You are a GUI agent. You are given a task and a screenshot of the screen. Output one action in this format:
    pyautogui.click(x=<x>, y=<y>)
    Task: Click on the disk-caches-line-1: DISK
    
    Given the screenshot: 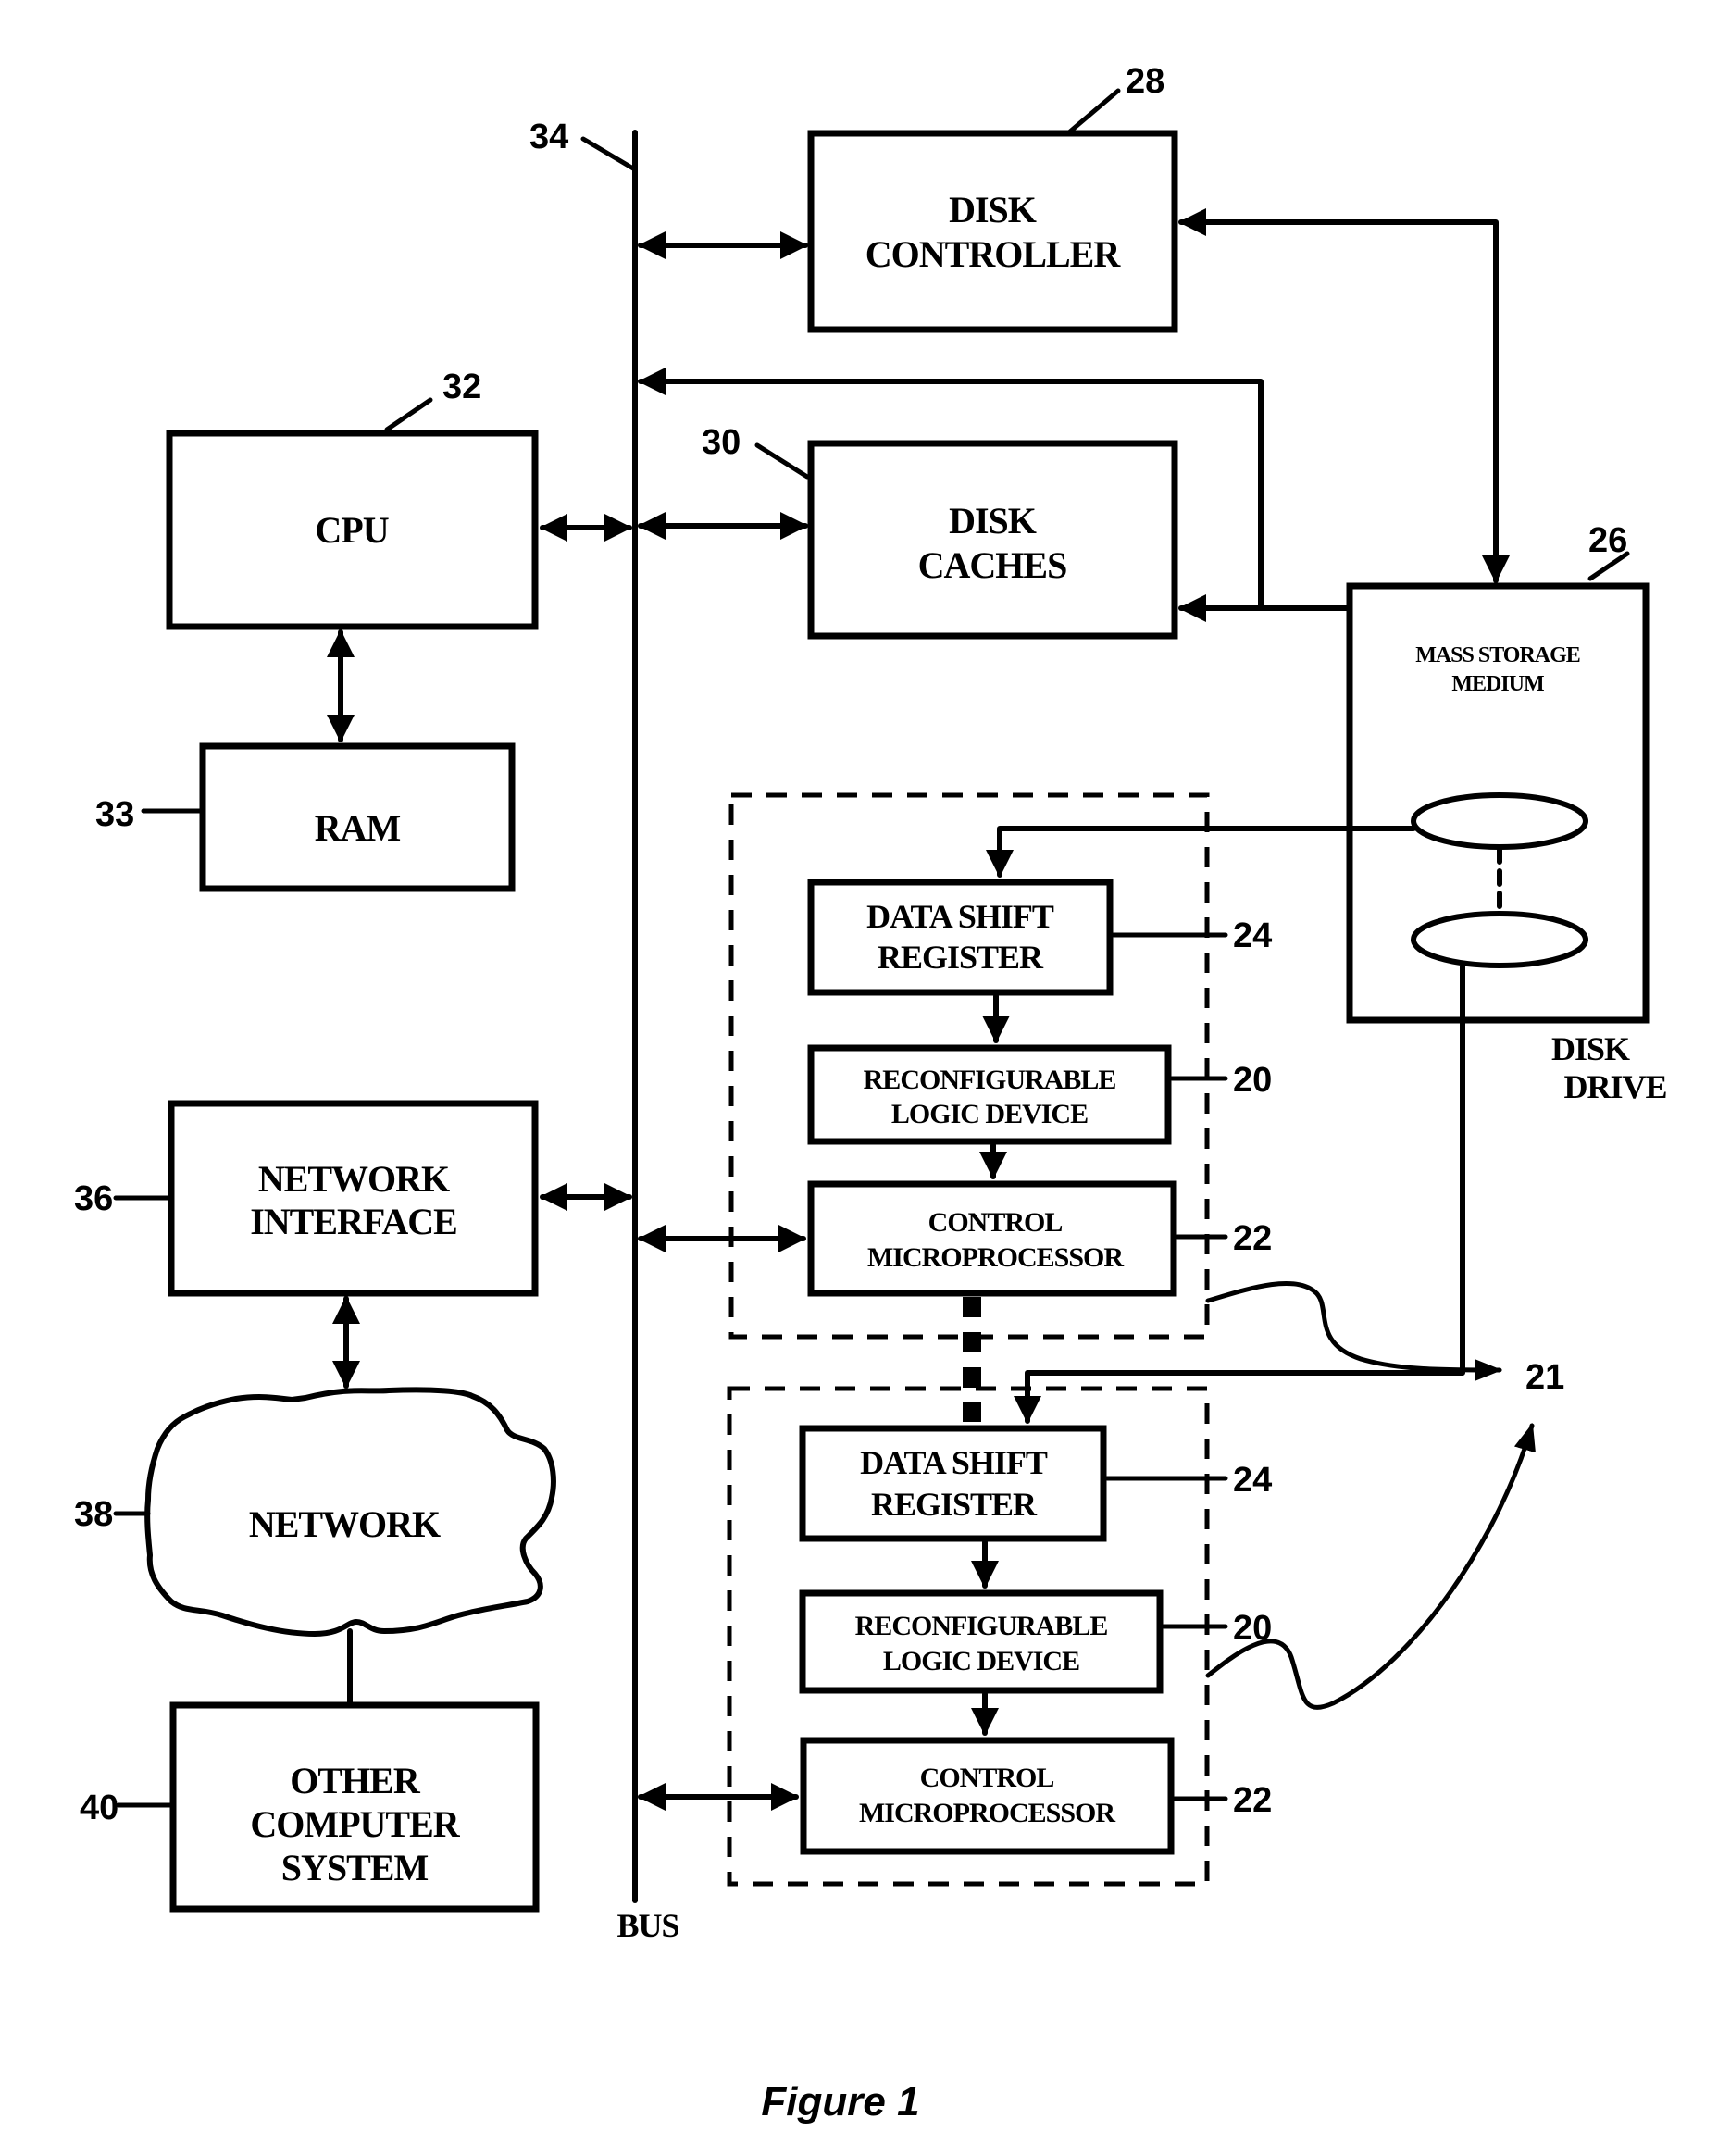 What is the action you would take?
    pyautogui.click(x=993, y=521)
    